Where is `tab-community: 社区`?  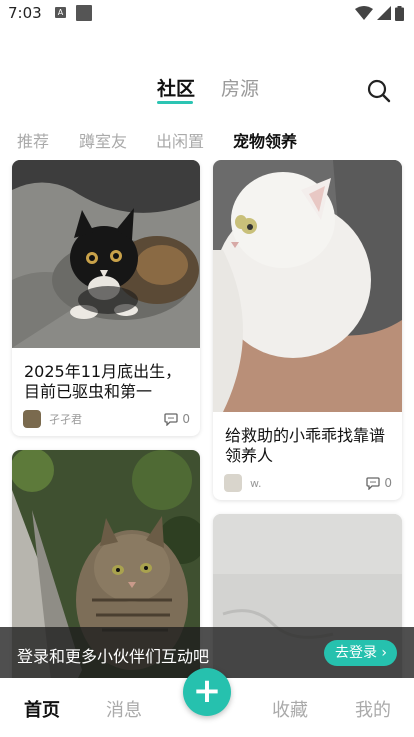
tab-community: 社区 is located at coordinates (176, 87).